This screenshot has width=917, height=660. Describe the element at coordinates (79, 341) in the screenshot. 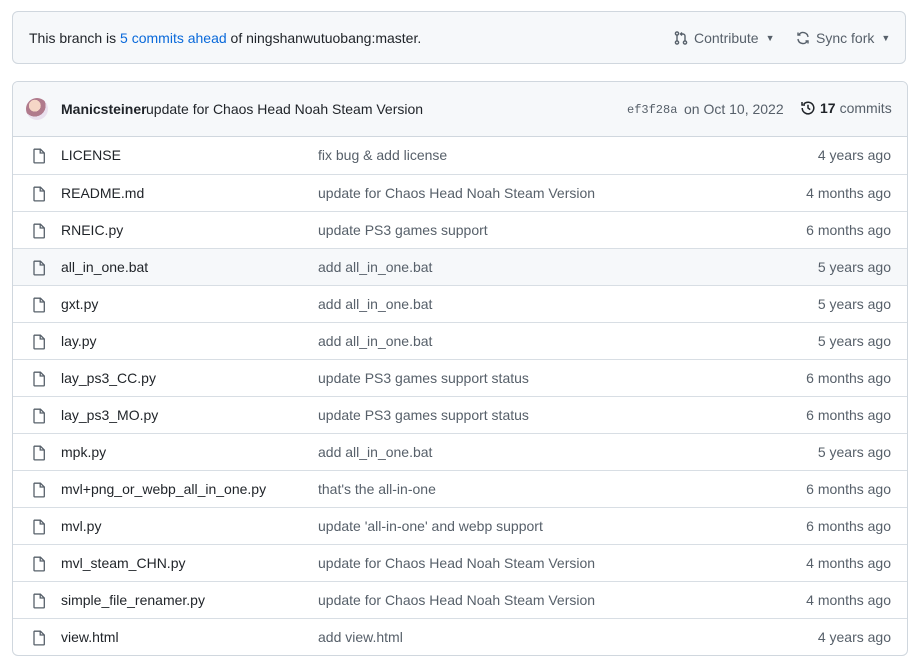

I see `file-name-link: lay.py` at that location.